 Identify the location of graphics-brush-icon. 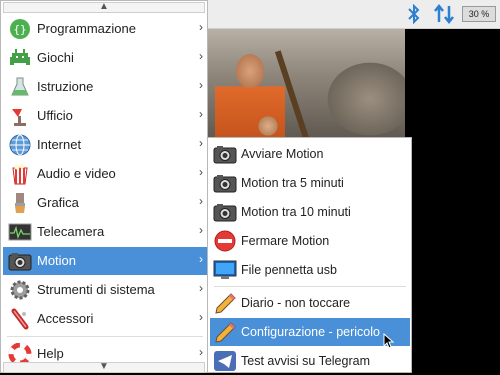
(20, 203).